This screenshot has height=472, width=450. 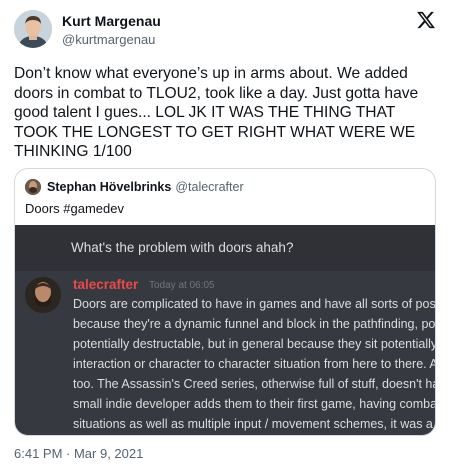 What do you see at coordinates (225, 31) in the screenshot?
I see `tweet-header: Kurt Margenau @kurtmargenau` at bounding box center [225, 31].